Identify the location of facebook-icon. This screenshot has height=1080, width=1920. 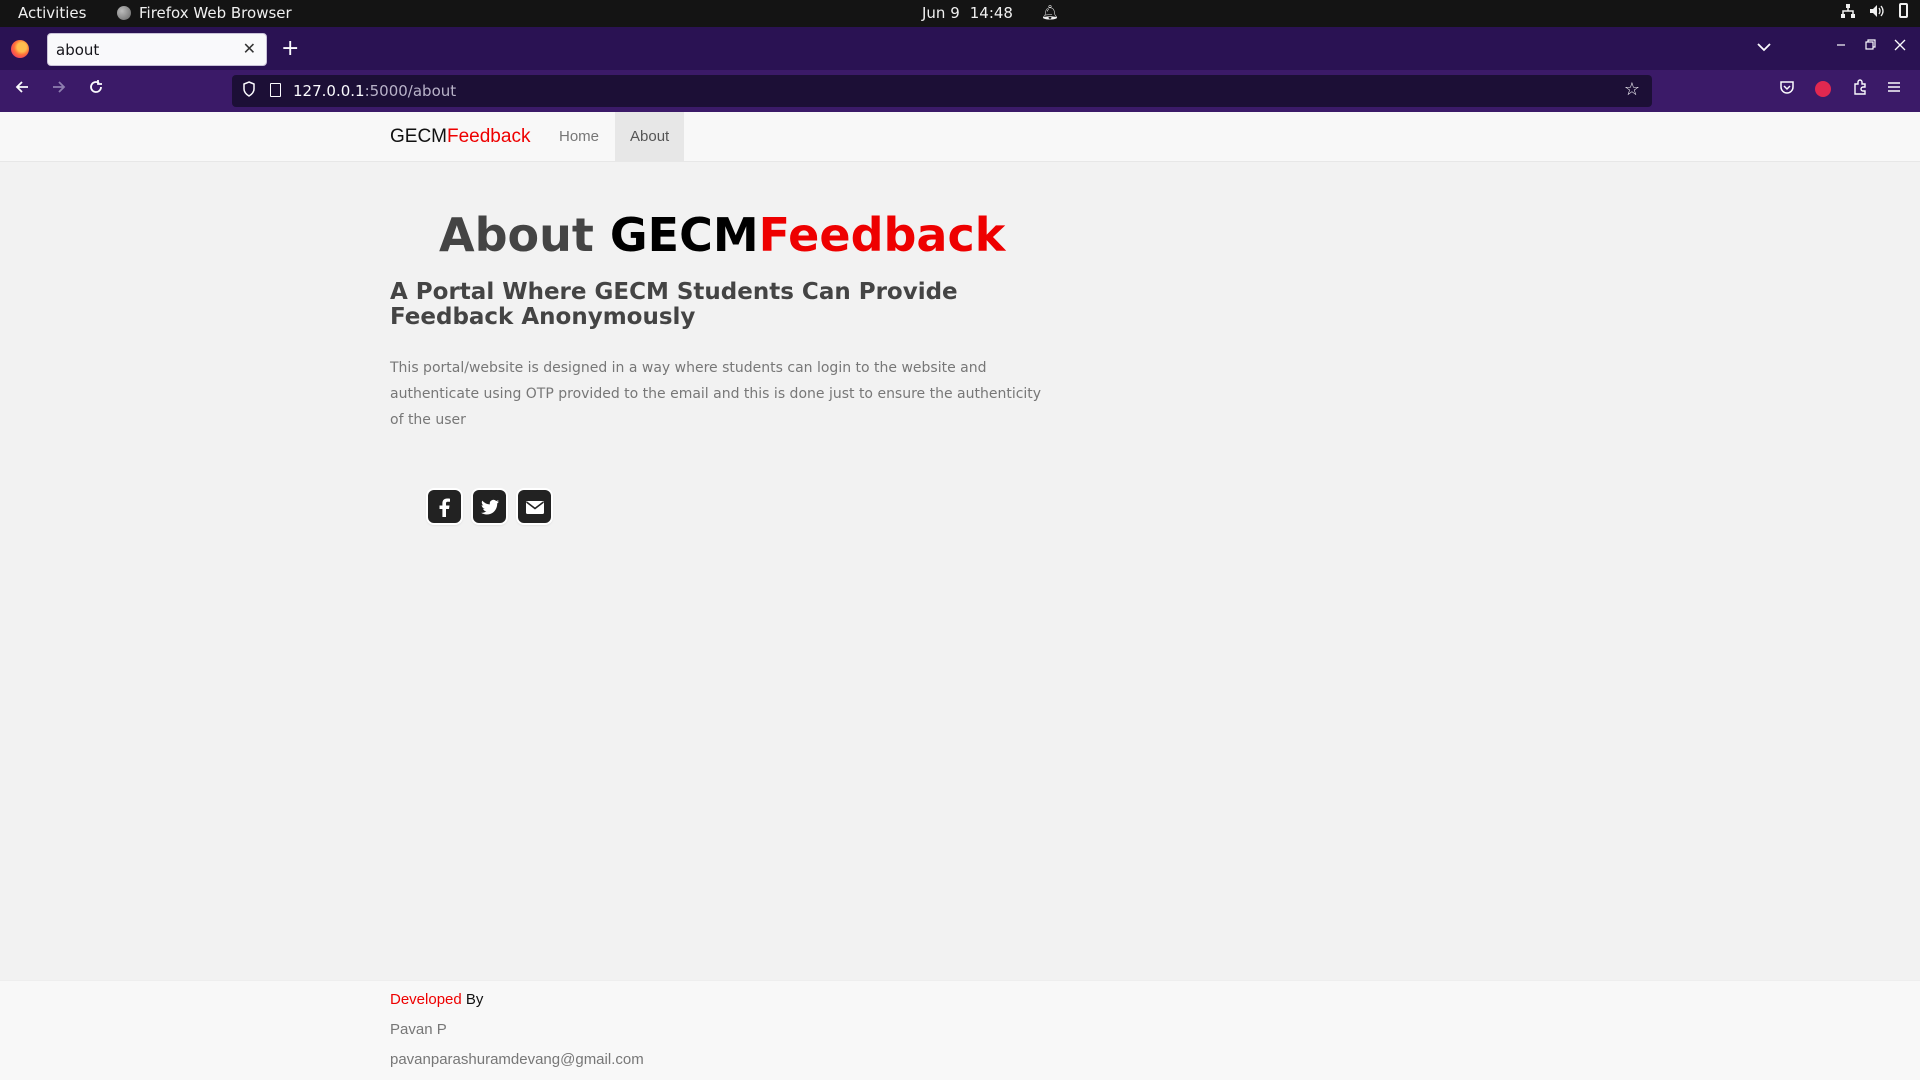
(444, 506).